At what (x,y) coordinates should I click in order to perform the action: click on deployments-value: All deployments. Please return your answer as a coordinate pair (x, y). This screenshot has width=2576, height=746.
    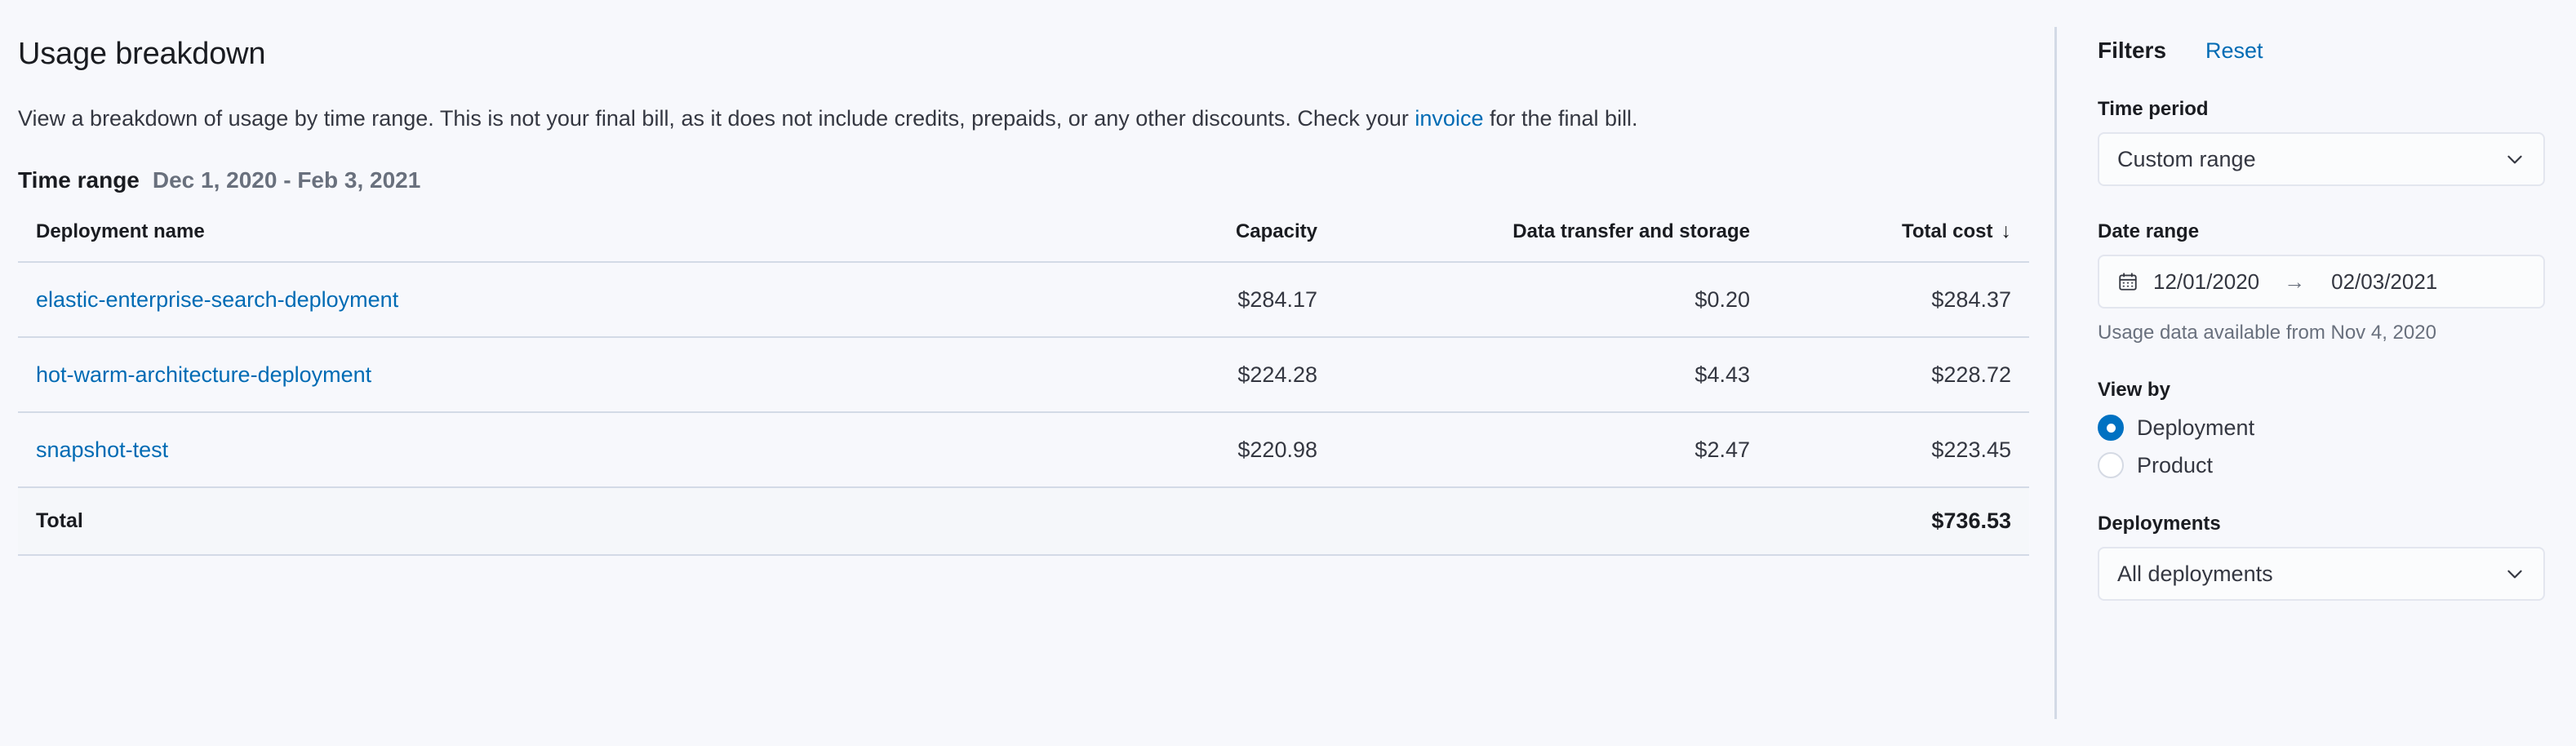
    Looking at the image, I should click on (2195, 573).